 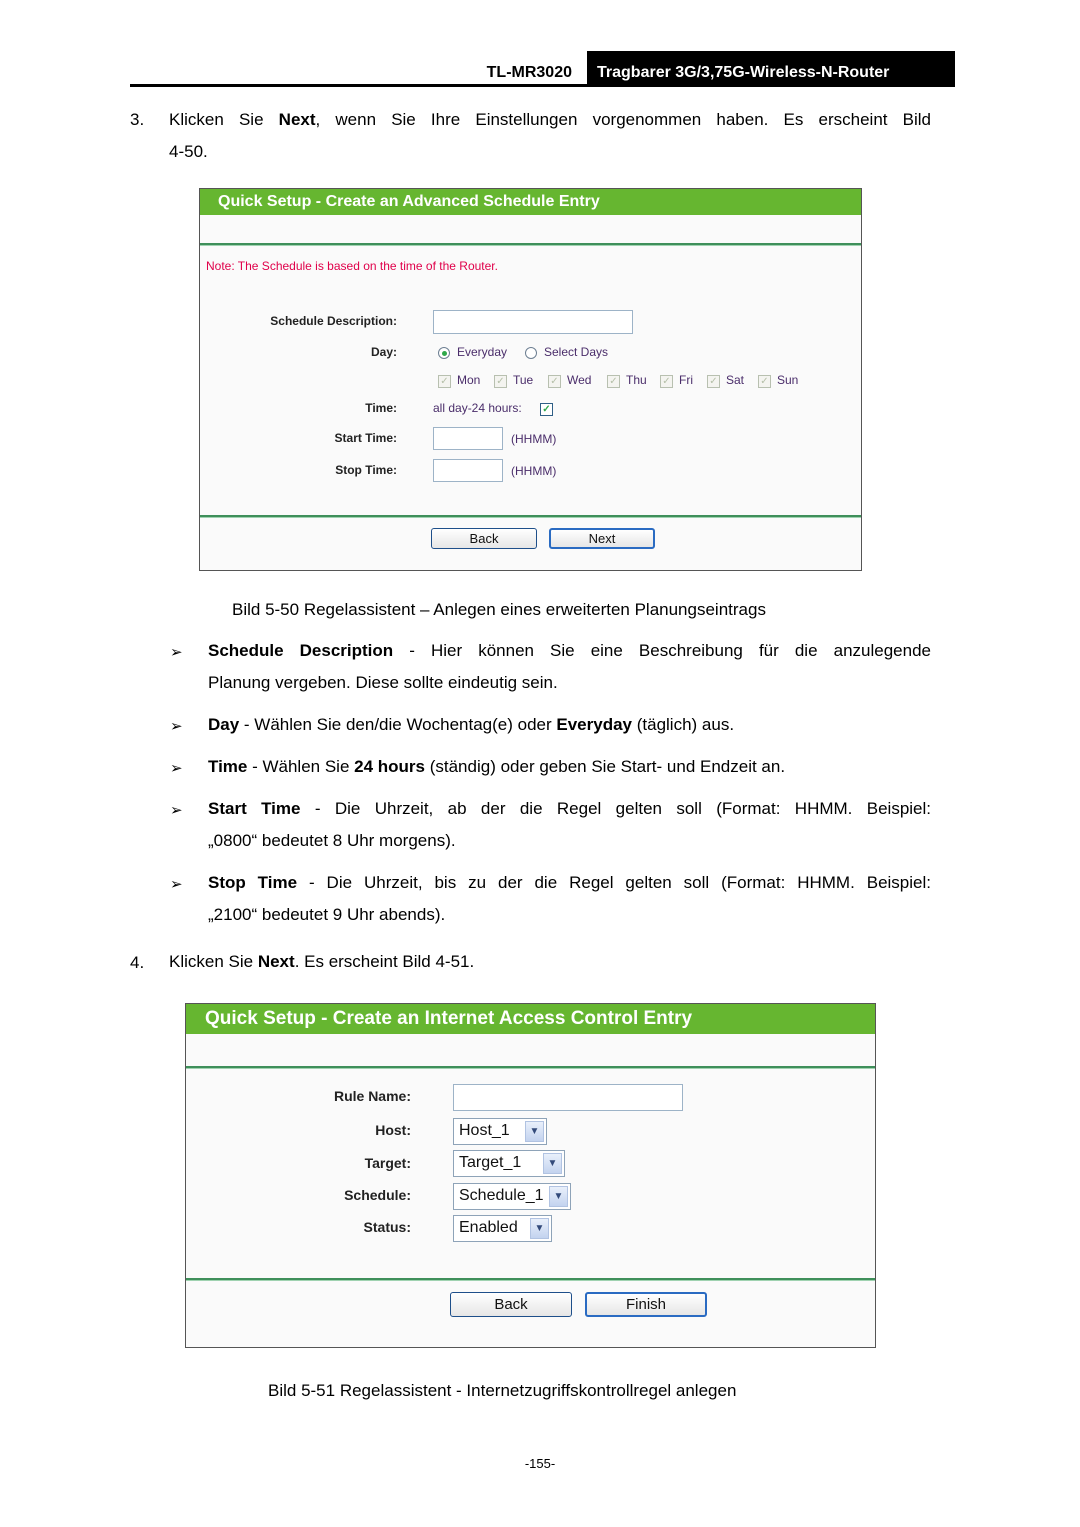 I want to click on tue-checkbox: ✓, so click(x=500, y=381).